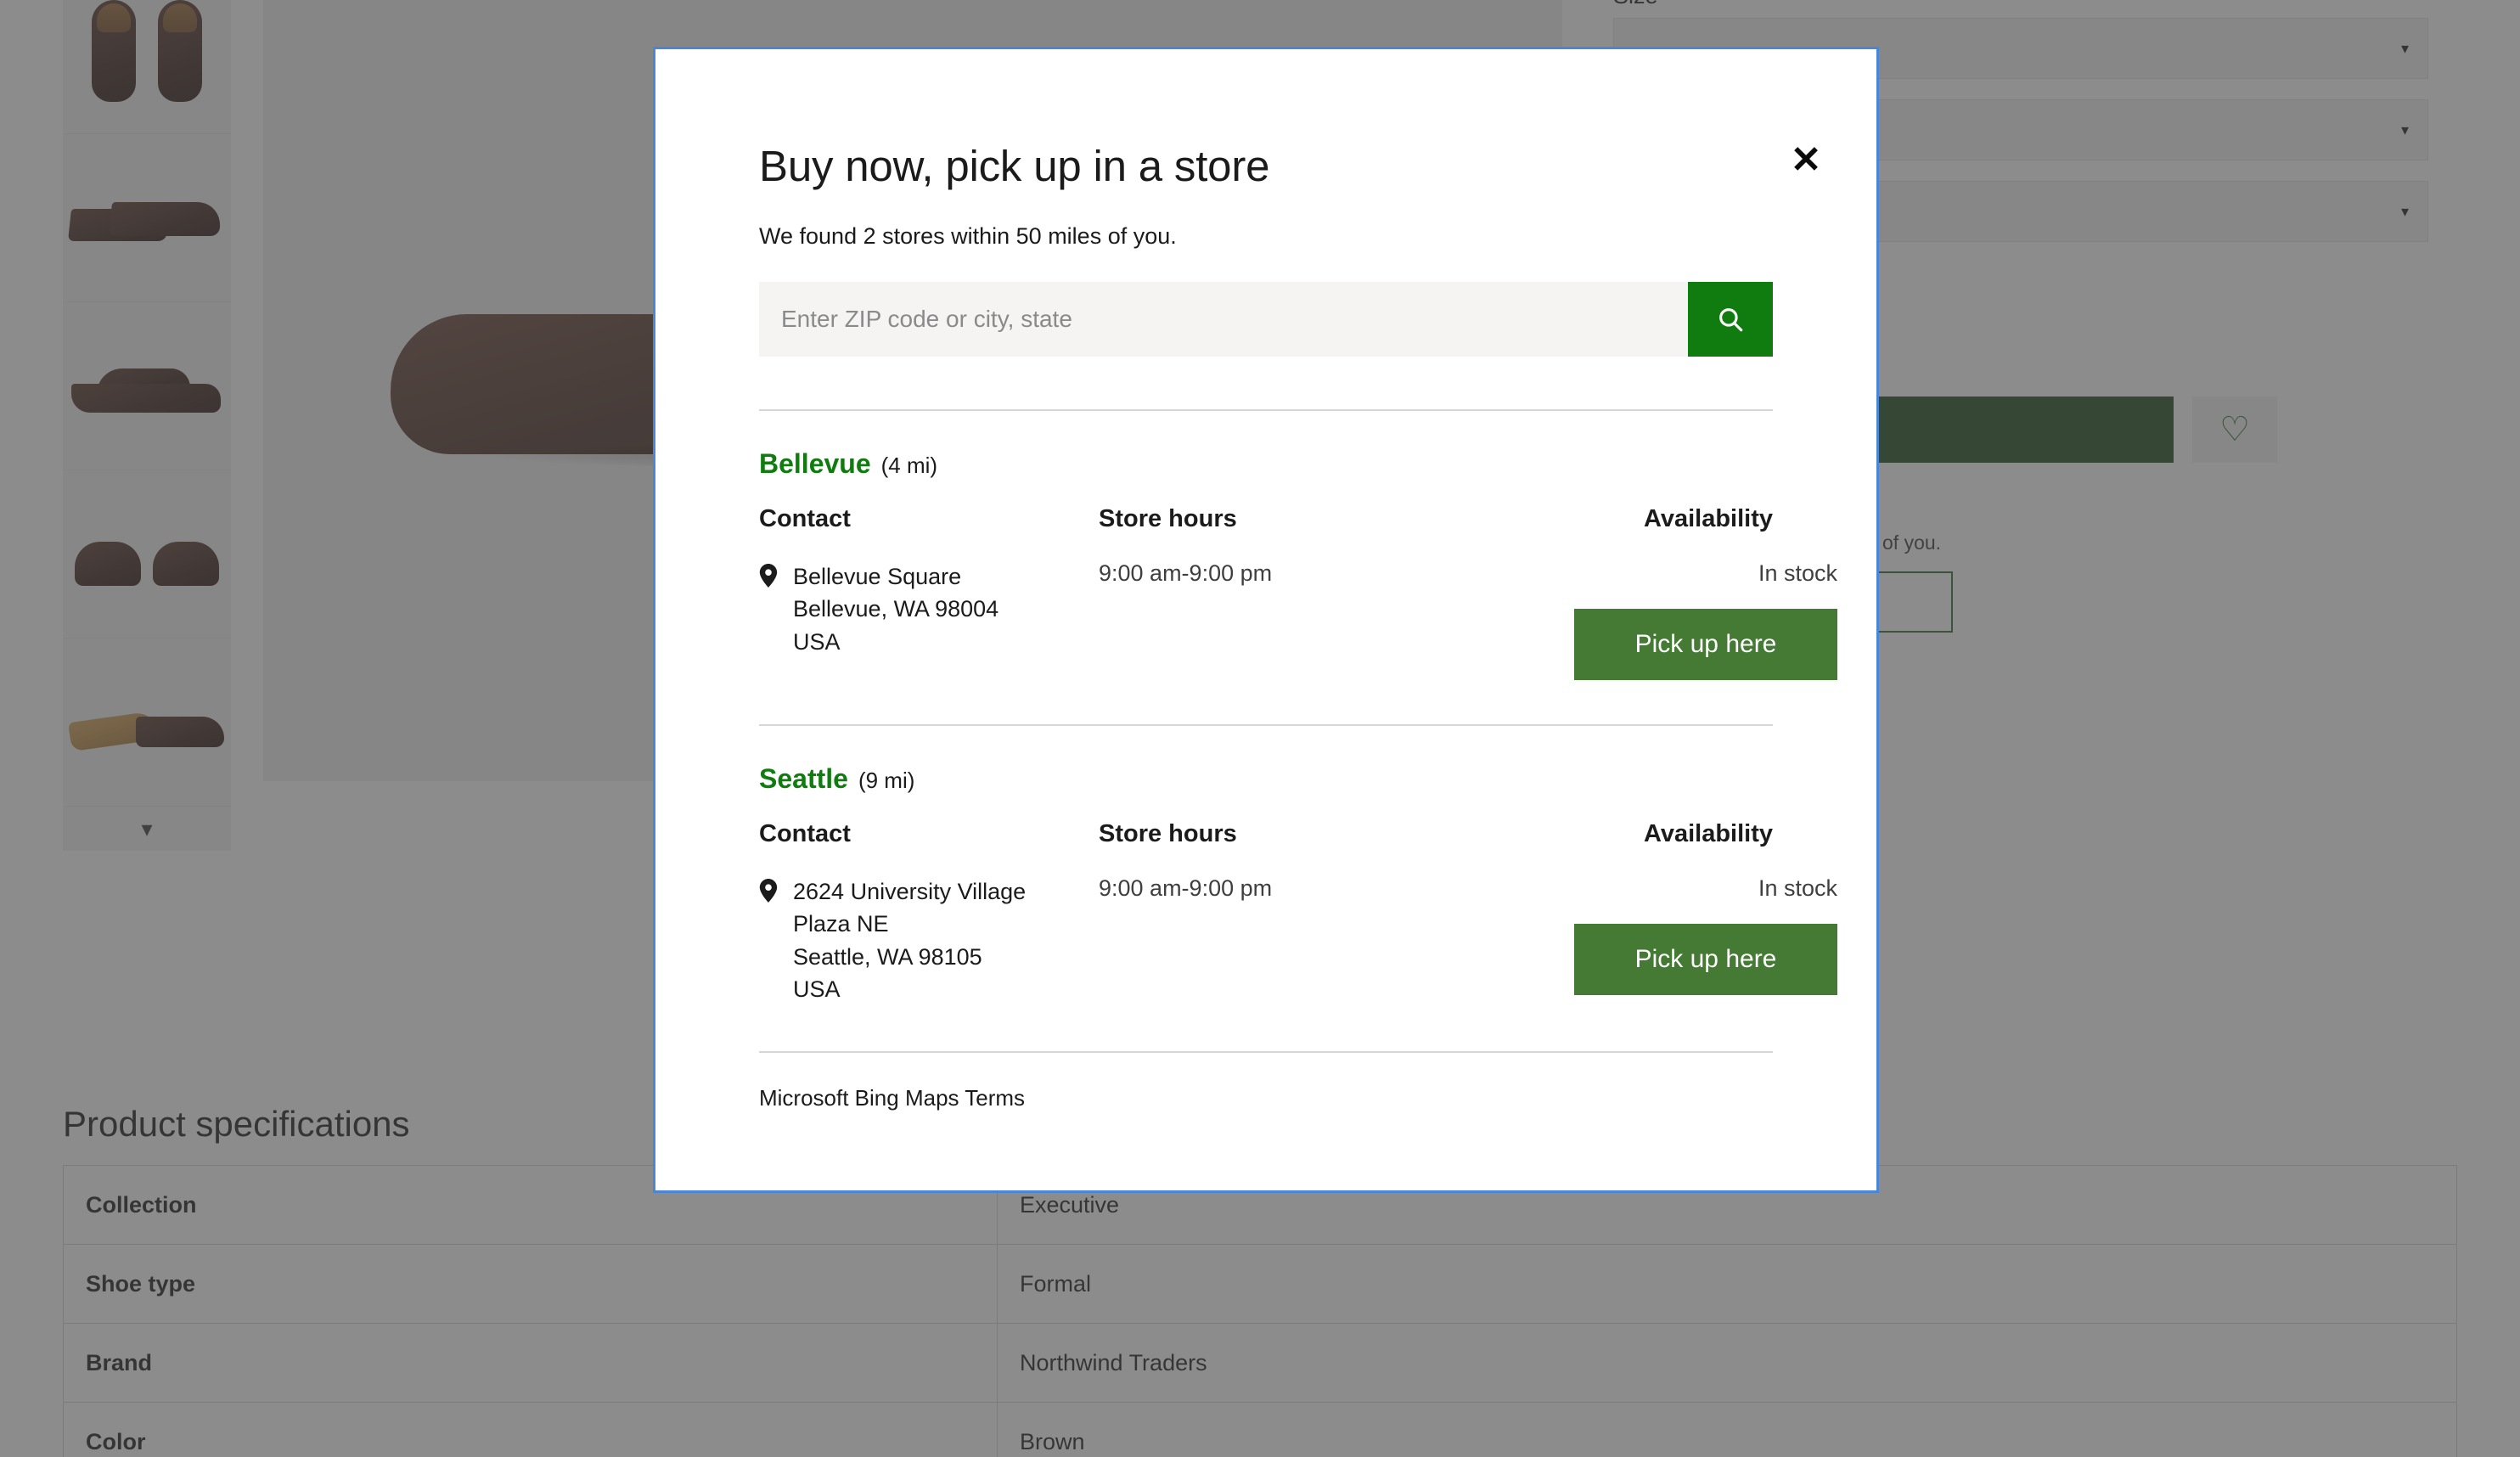 This screenshot has height=1457, width=2520. Describe the element at coordinates (877, 576) in the screenshot. I see `address-line: Bellevue Square` at that location.